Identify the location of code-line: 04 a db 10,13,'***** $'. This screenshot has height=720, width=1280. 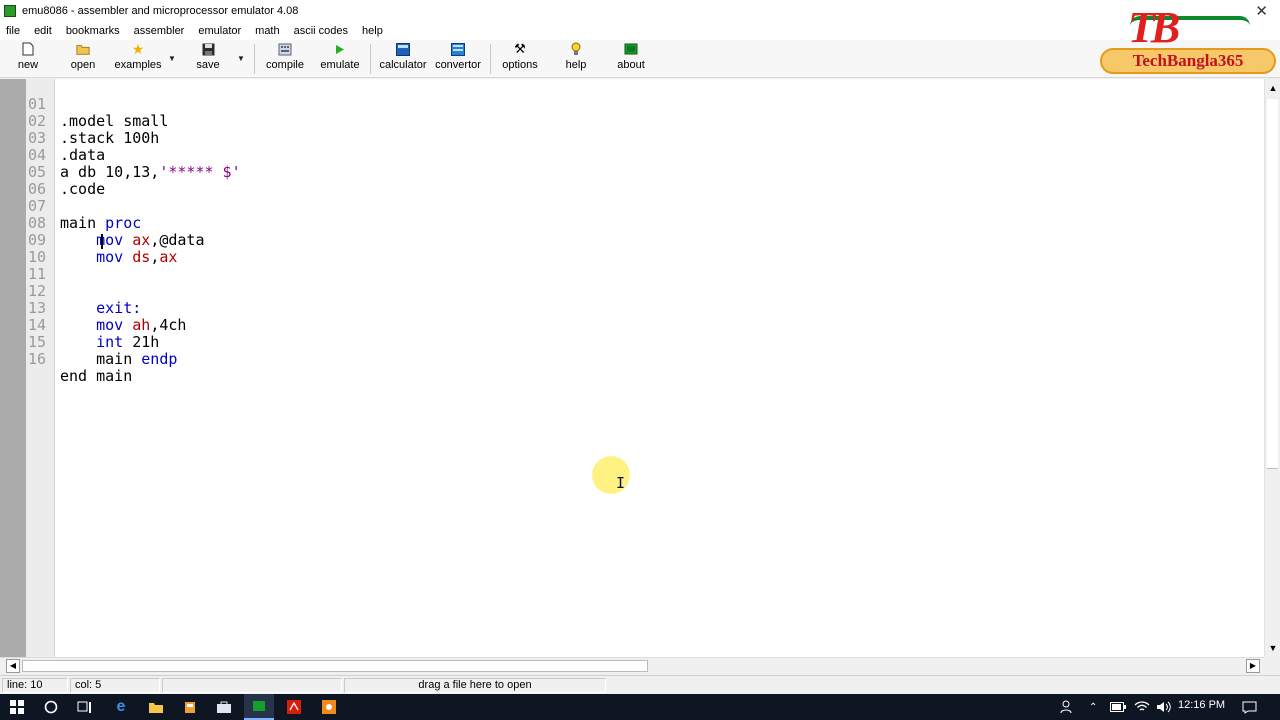
(632, 155).